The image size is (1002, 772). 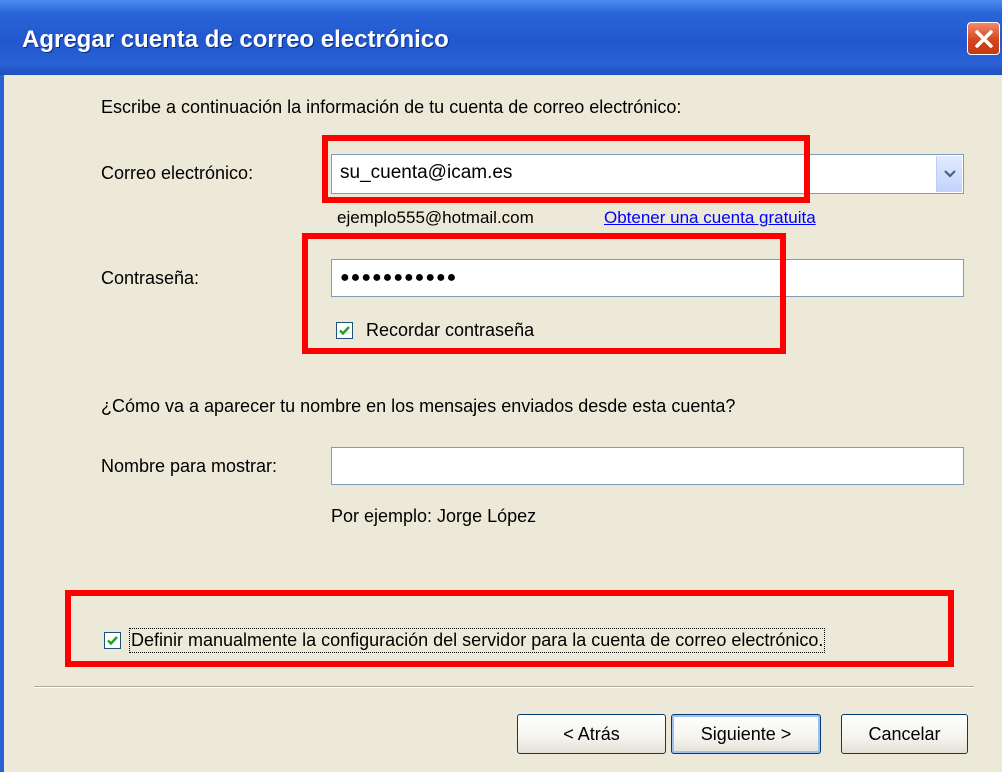 I want to click on window-border, so click(x=2, y=423).